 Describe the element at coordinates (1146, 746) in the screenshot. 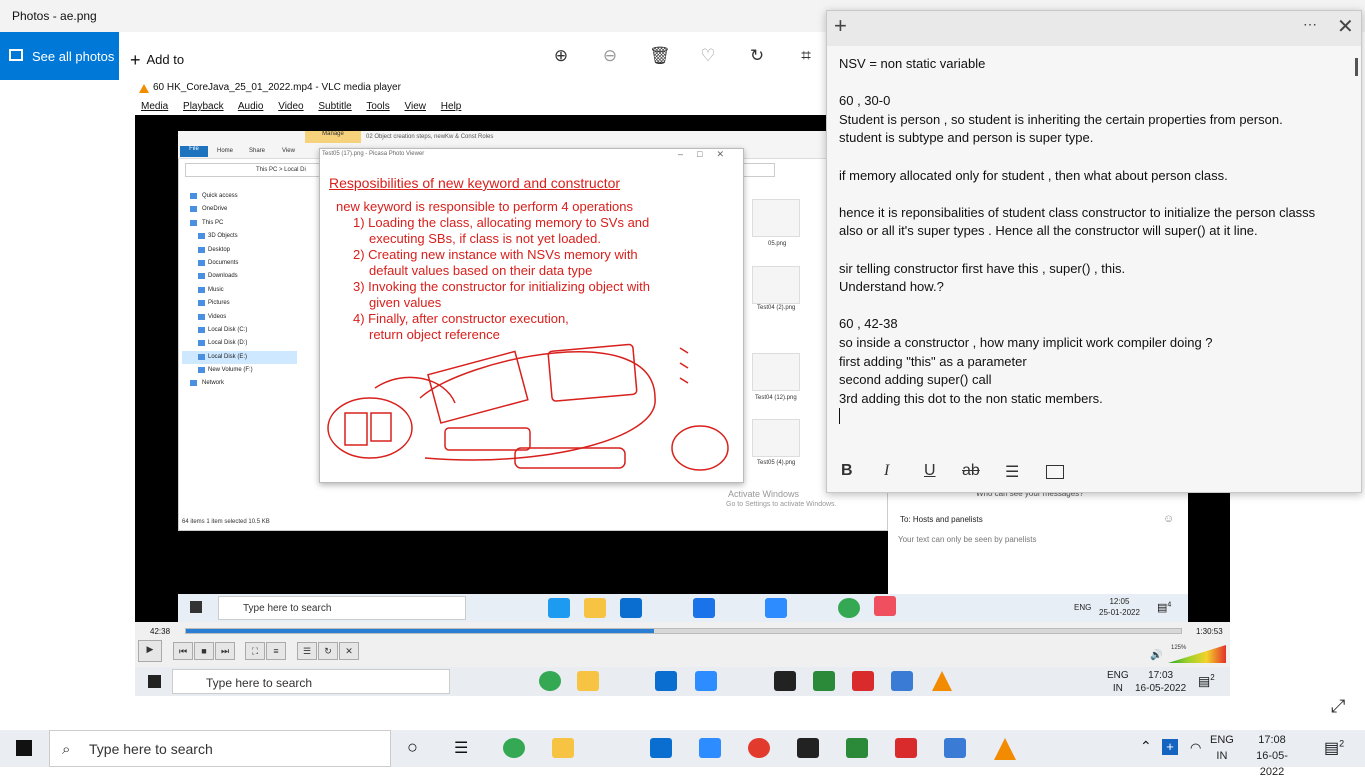

I see `chevron-up-icon: ⌃` at that location.